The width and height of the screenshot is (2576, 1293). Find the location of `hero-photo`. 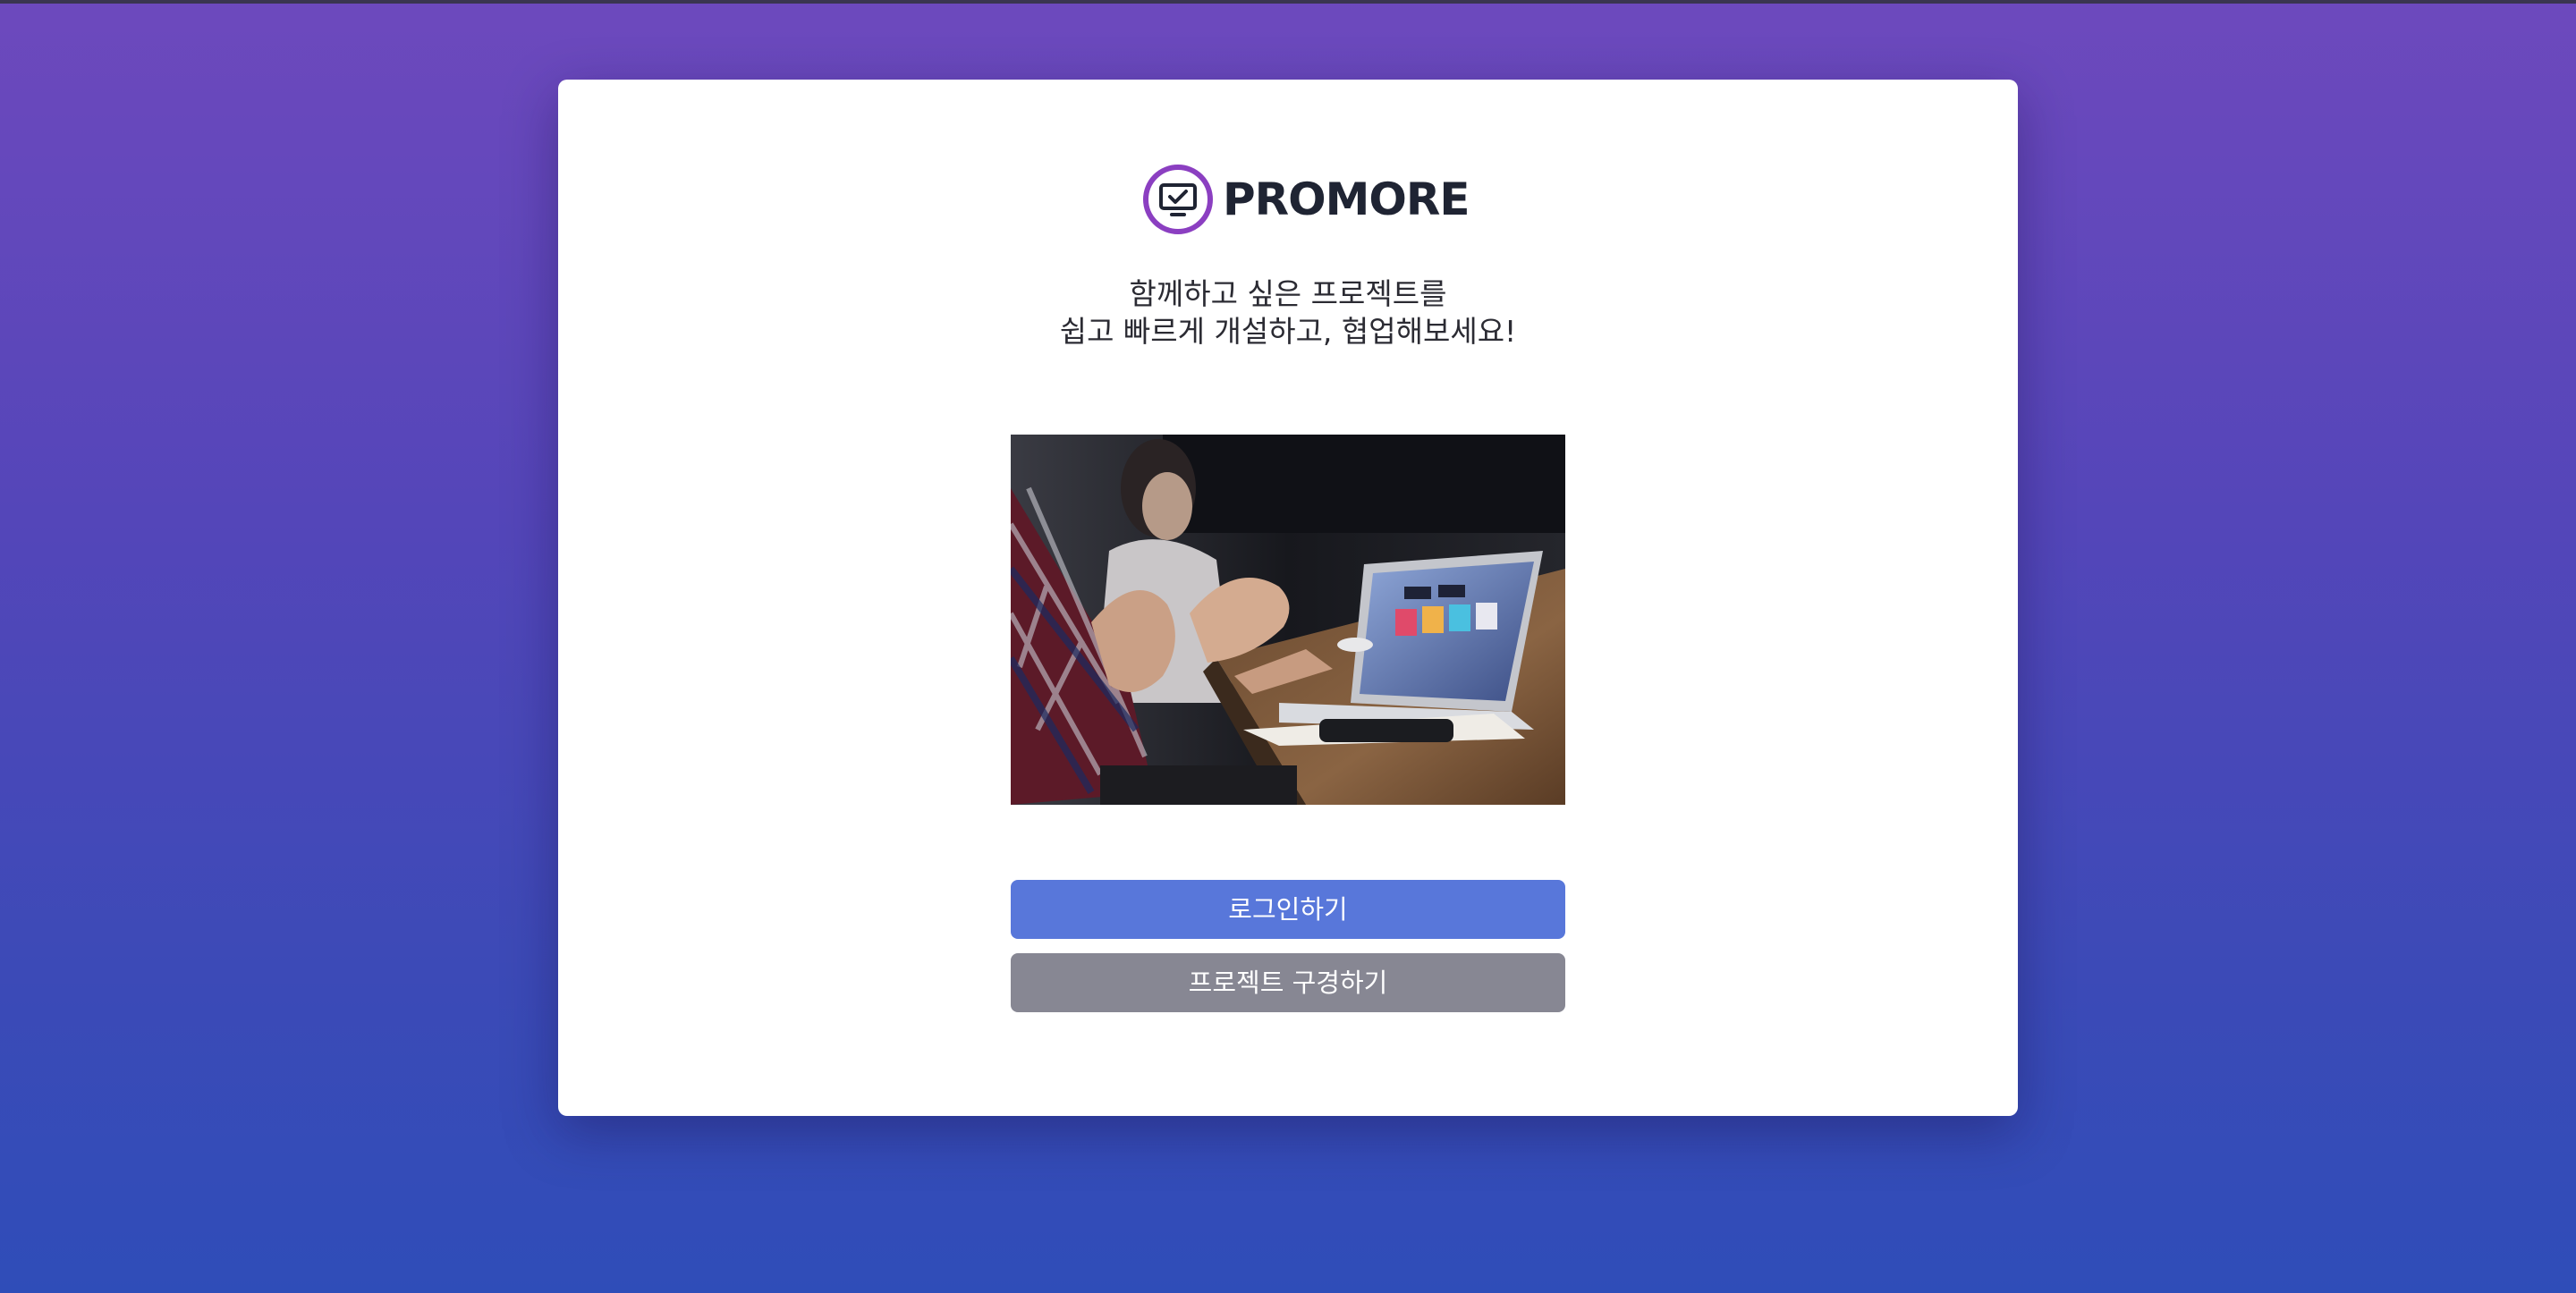

hero-photo is located at coordinates (1288, 620).